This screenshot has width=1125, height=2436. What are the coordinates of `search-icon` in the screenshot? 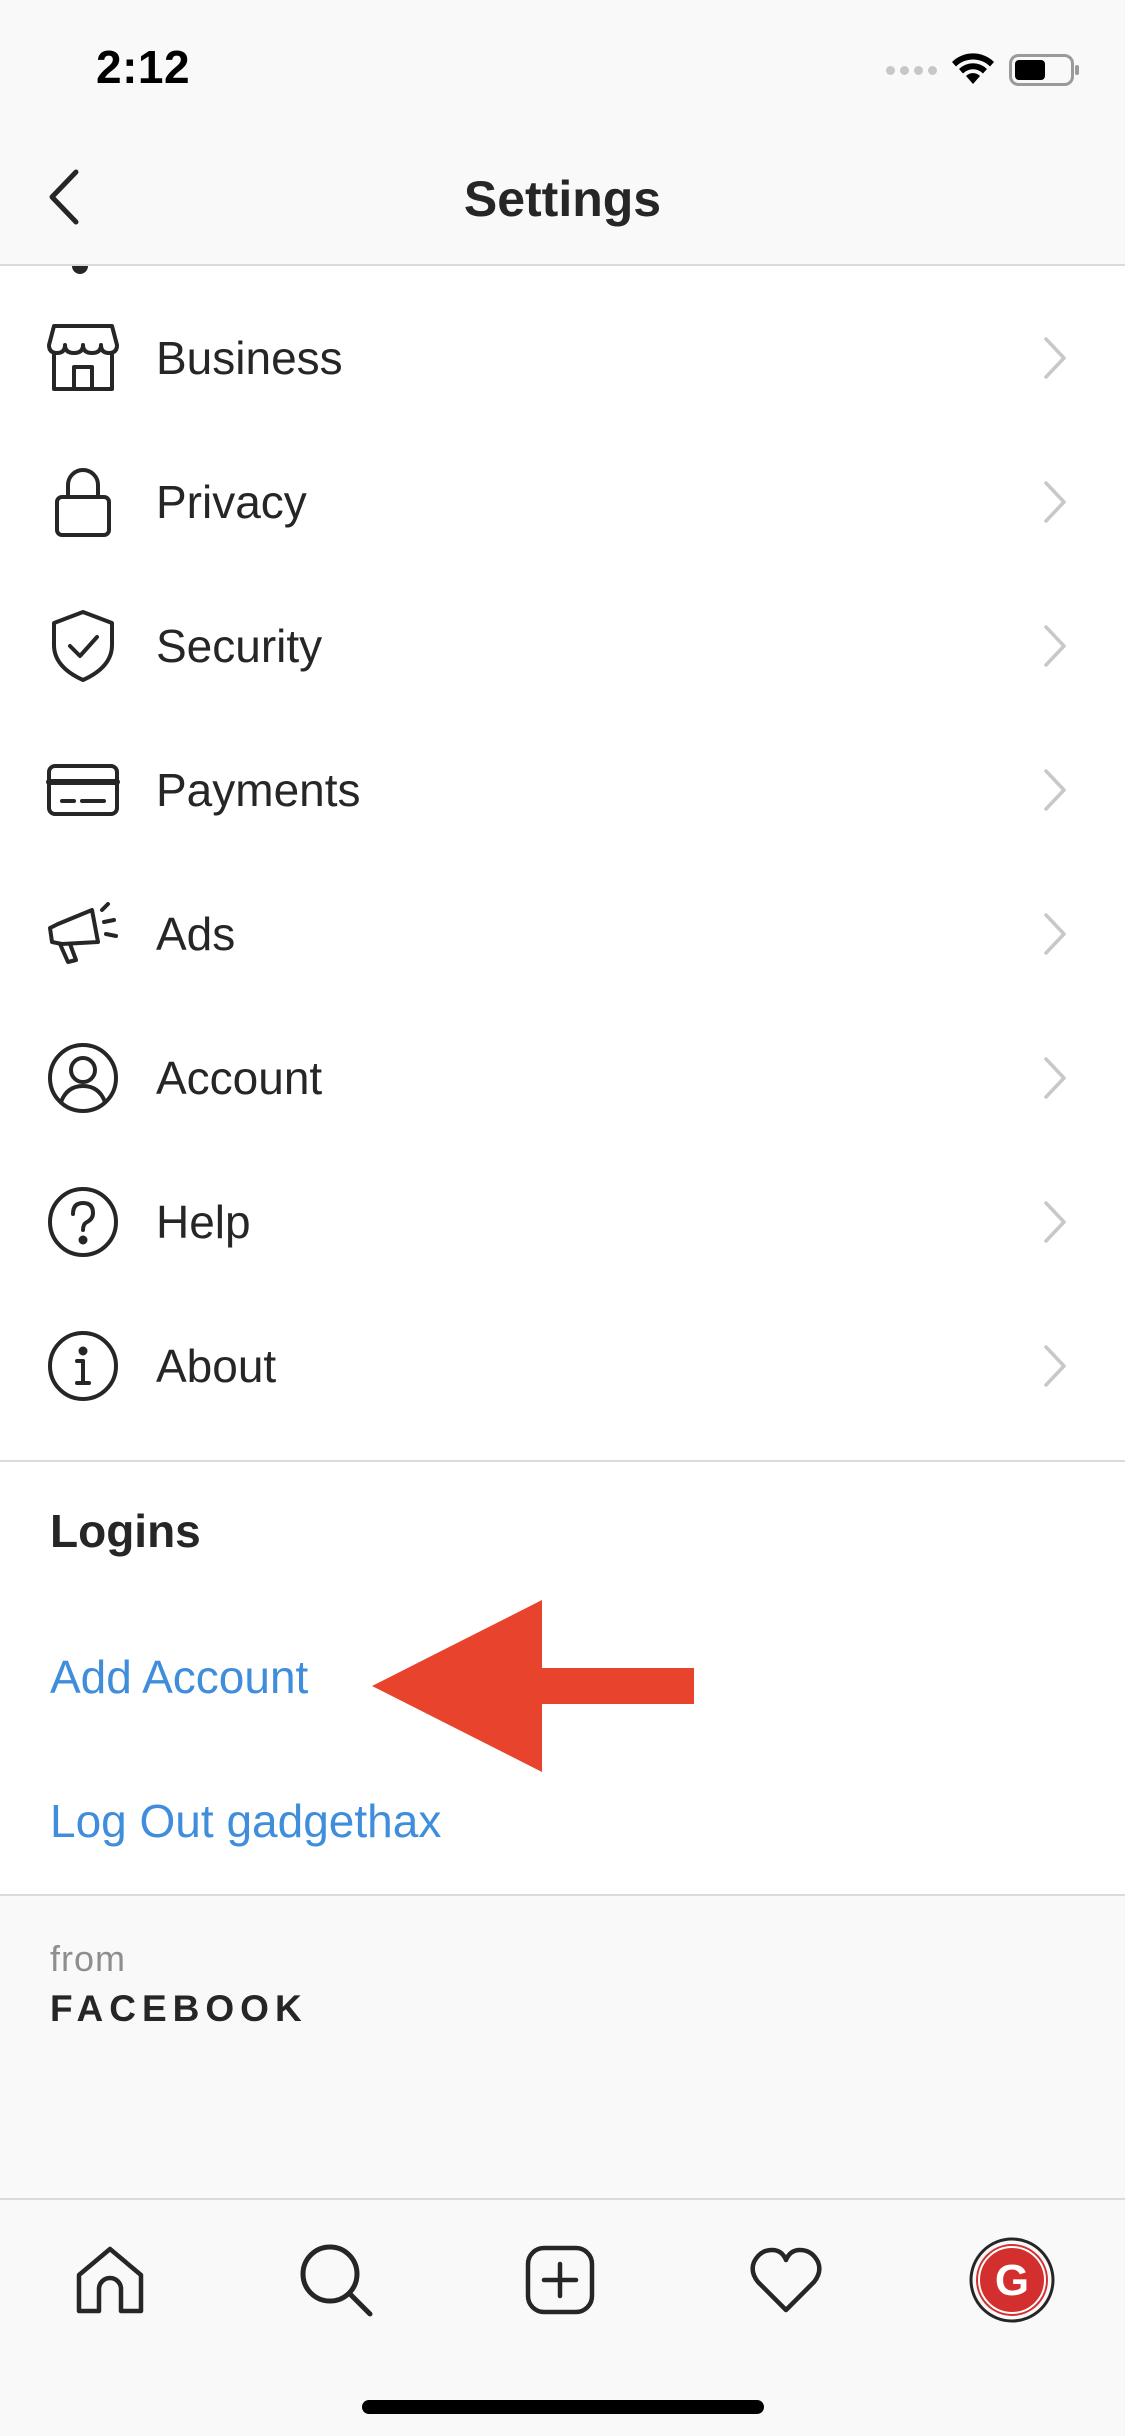 It's located at (336, 2280).